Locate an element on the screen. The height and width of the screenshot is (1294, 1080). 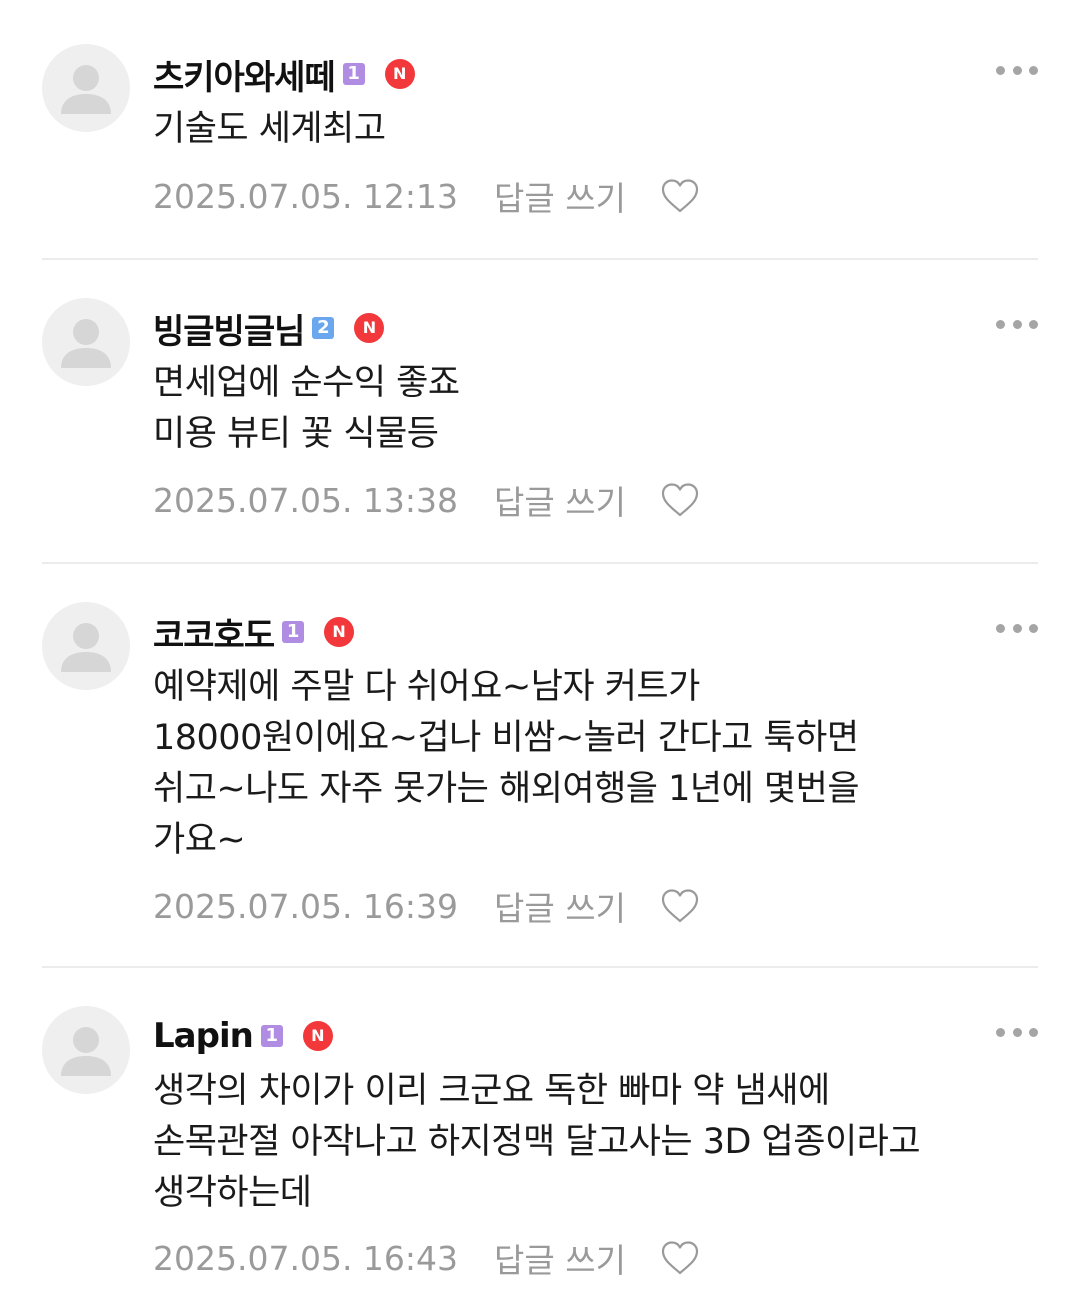
comment-header: Lapin 1 N is located at coordinates (243, 1036).